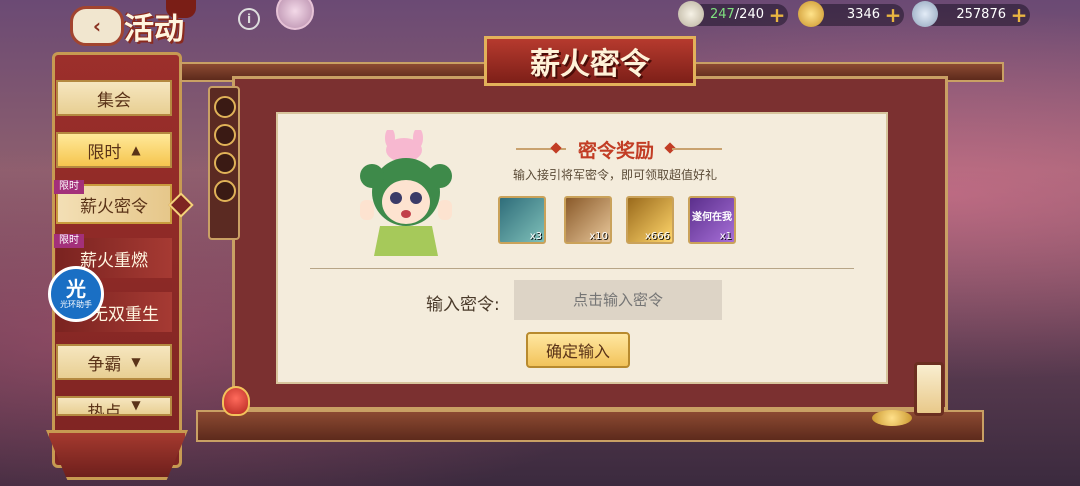 This screenshot has height=486, width=1080. Describe the element at coordinates (892, 418) in the screenshot. I see `gold-coins-icon` at that location.